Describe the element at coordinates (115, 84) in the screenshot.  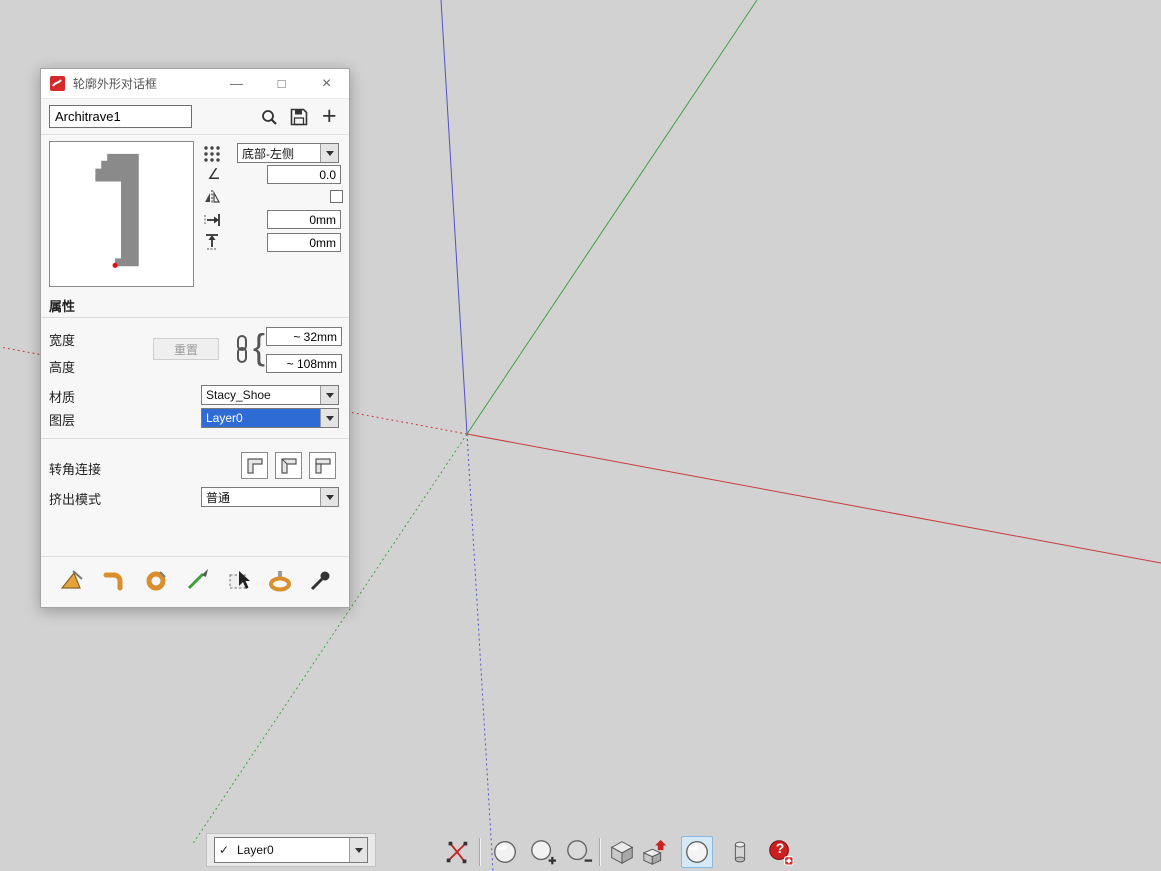
I see `dialog-title: 轮廓外形对话框` at that location.